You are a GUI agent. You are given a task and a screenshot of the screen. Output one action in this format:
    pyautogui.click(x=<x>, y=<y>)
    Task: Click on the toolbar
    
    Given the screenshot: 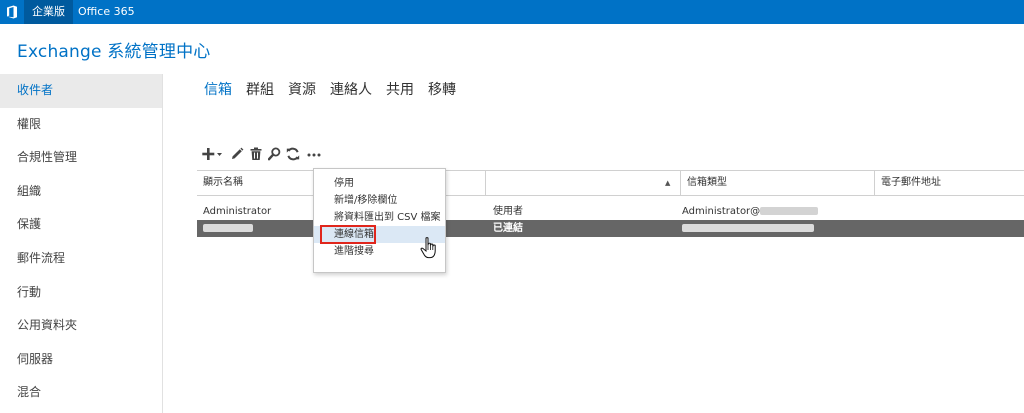 What is the action you would take?
    pyautogui.click(x=263, y=154)
    